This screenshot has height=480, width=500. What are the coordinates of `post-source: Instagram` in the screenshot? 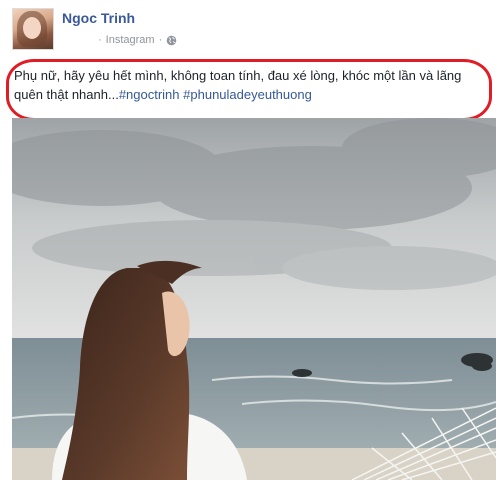 It's located at (130, 40).